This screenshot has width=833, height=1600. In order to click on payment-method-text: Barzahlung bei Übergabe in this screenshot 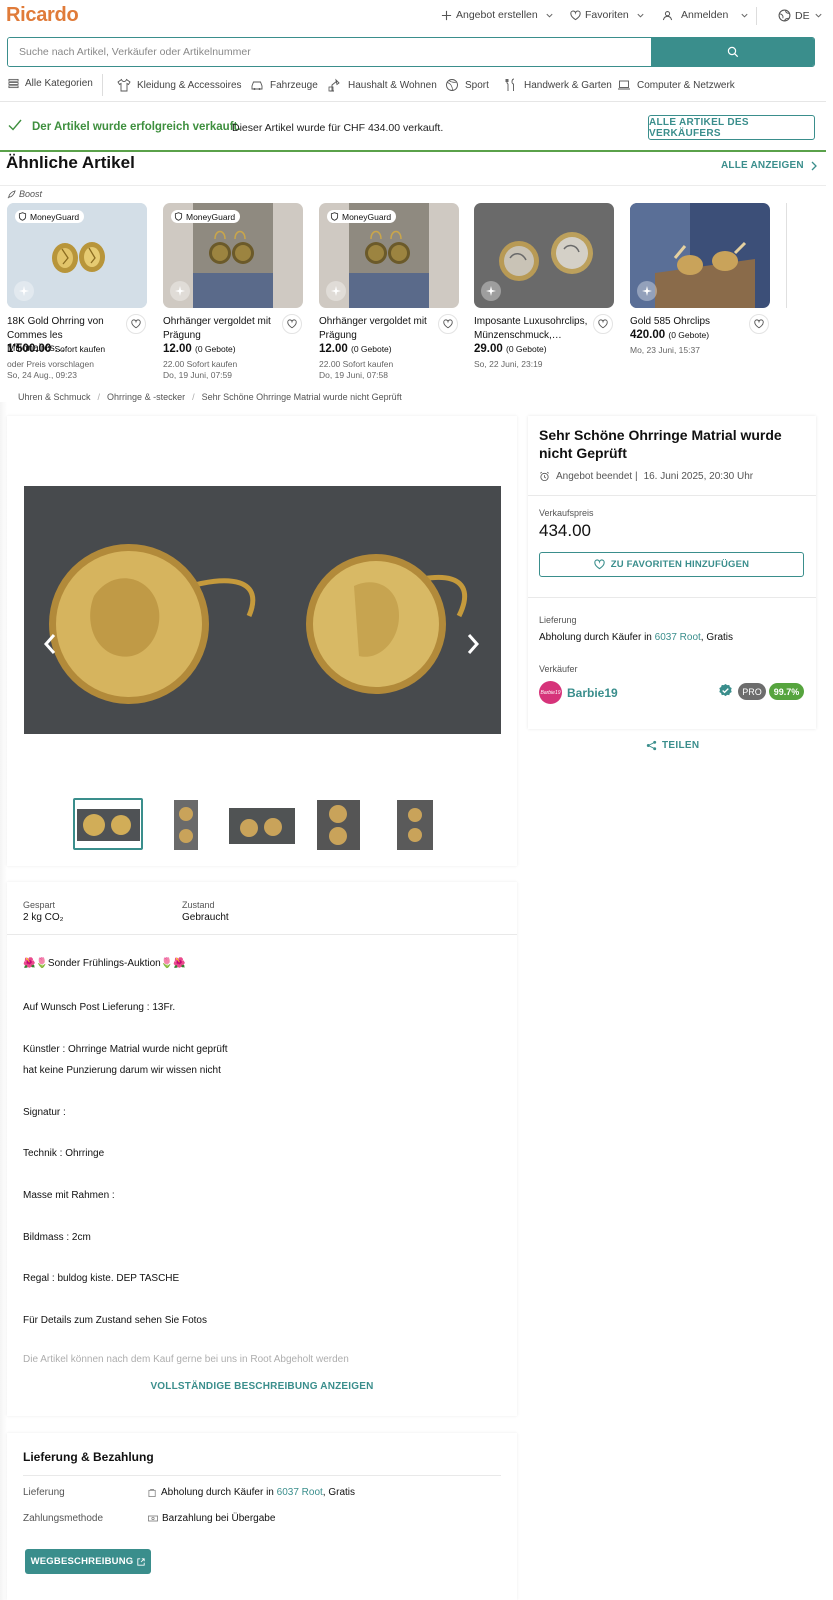, I will do `click(219, 1518)`.